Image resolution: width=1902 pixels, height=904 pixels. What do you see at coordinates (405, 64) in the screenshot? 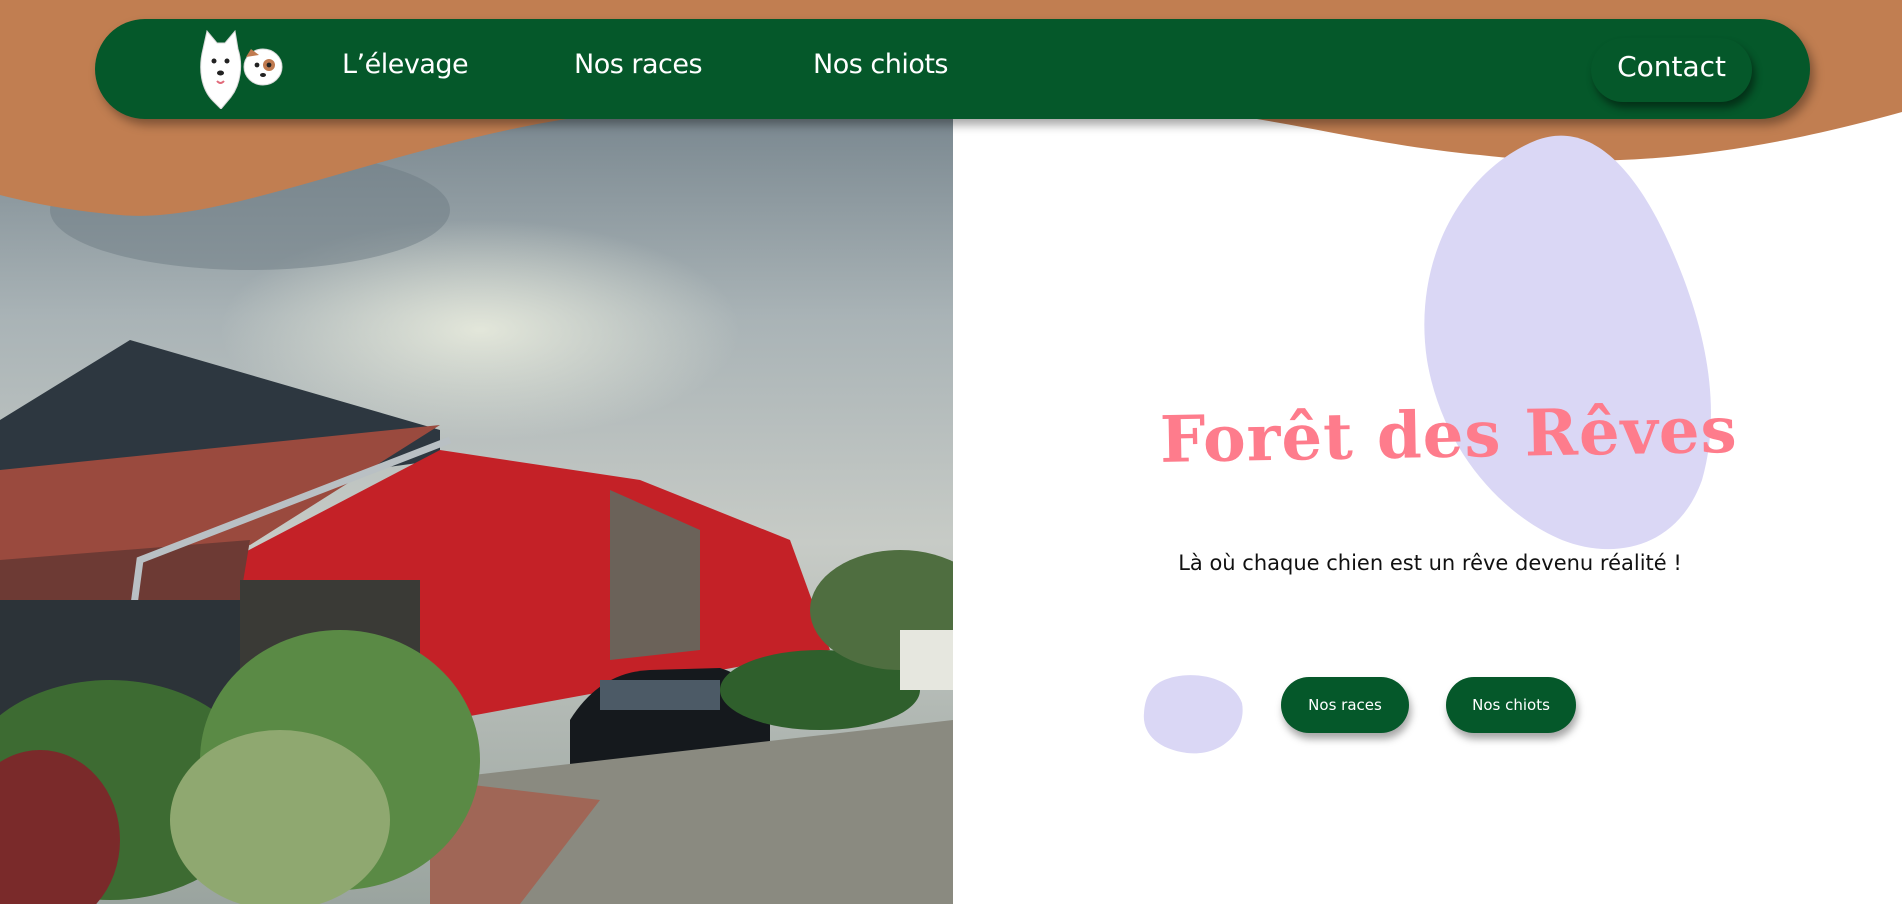
I see `nav-link-elevage: L’élevage` at bounding box center [405, 64].